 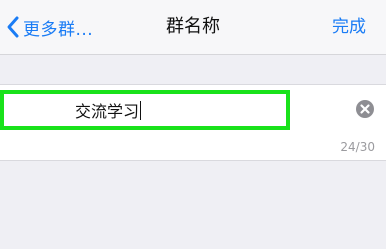 I want to click on page-title: 群名称, so click(x=193, y=26).